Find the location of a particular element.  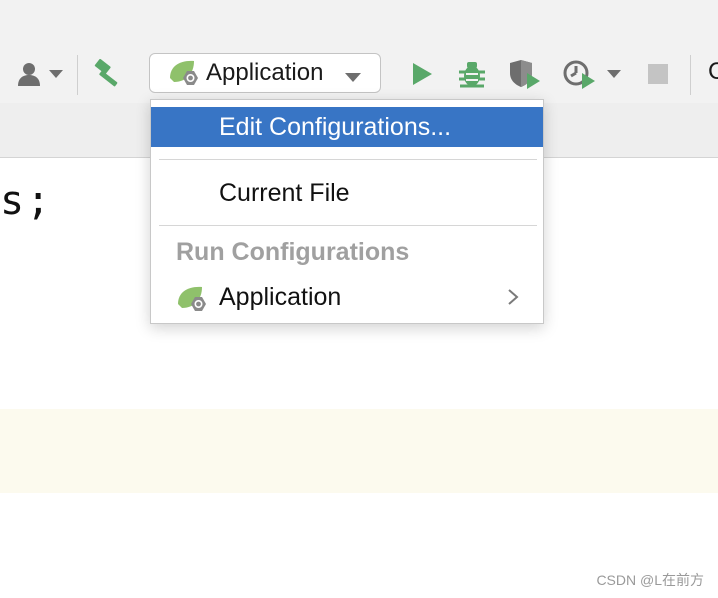

run-configuration-label: Application is located at coordinates (265, 72).